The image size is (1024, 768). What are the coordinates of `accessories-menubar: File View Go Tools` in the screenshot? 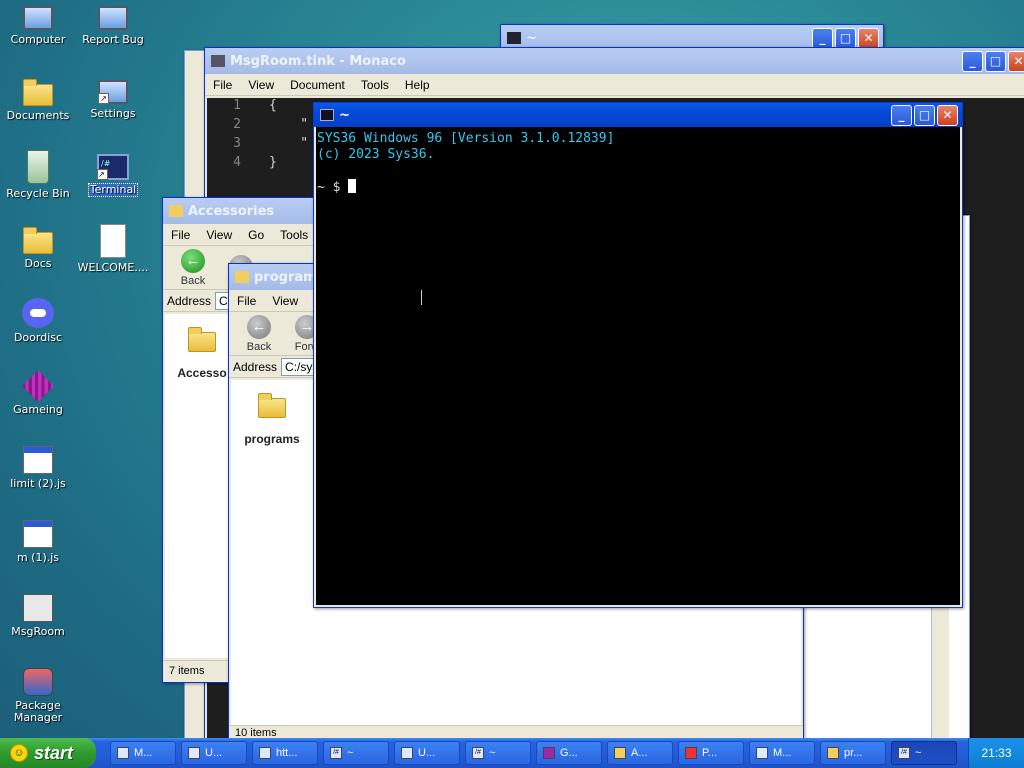 It's located at (242, 235).